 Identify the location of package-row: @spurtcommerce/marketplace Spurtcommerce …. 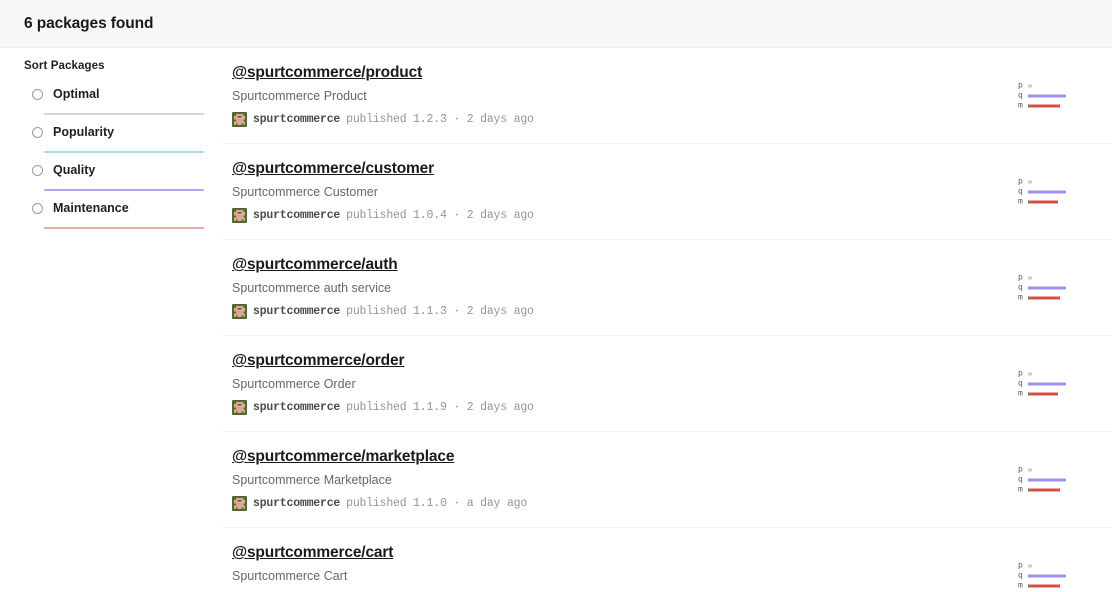
(667, 480).